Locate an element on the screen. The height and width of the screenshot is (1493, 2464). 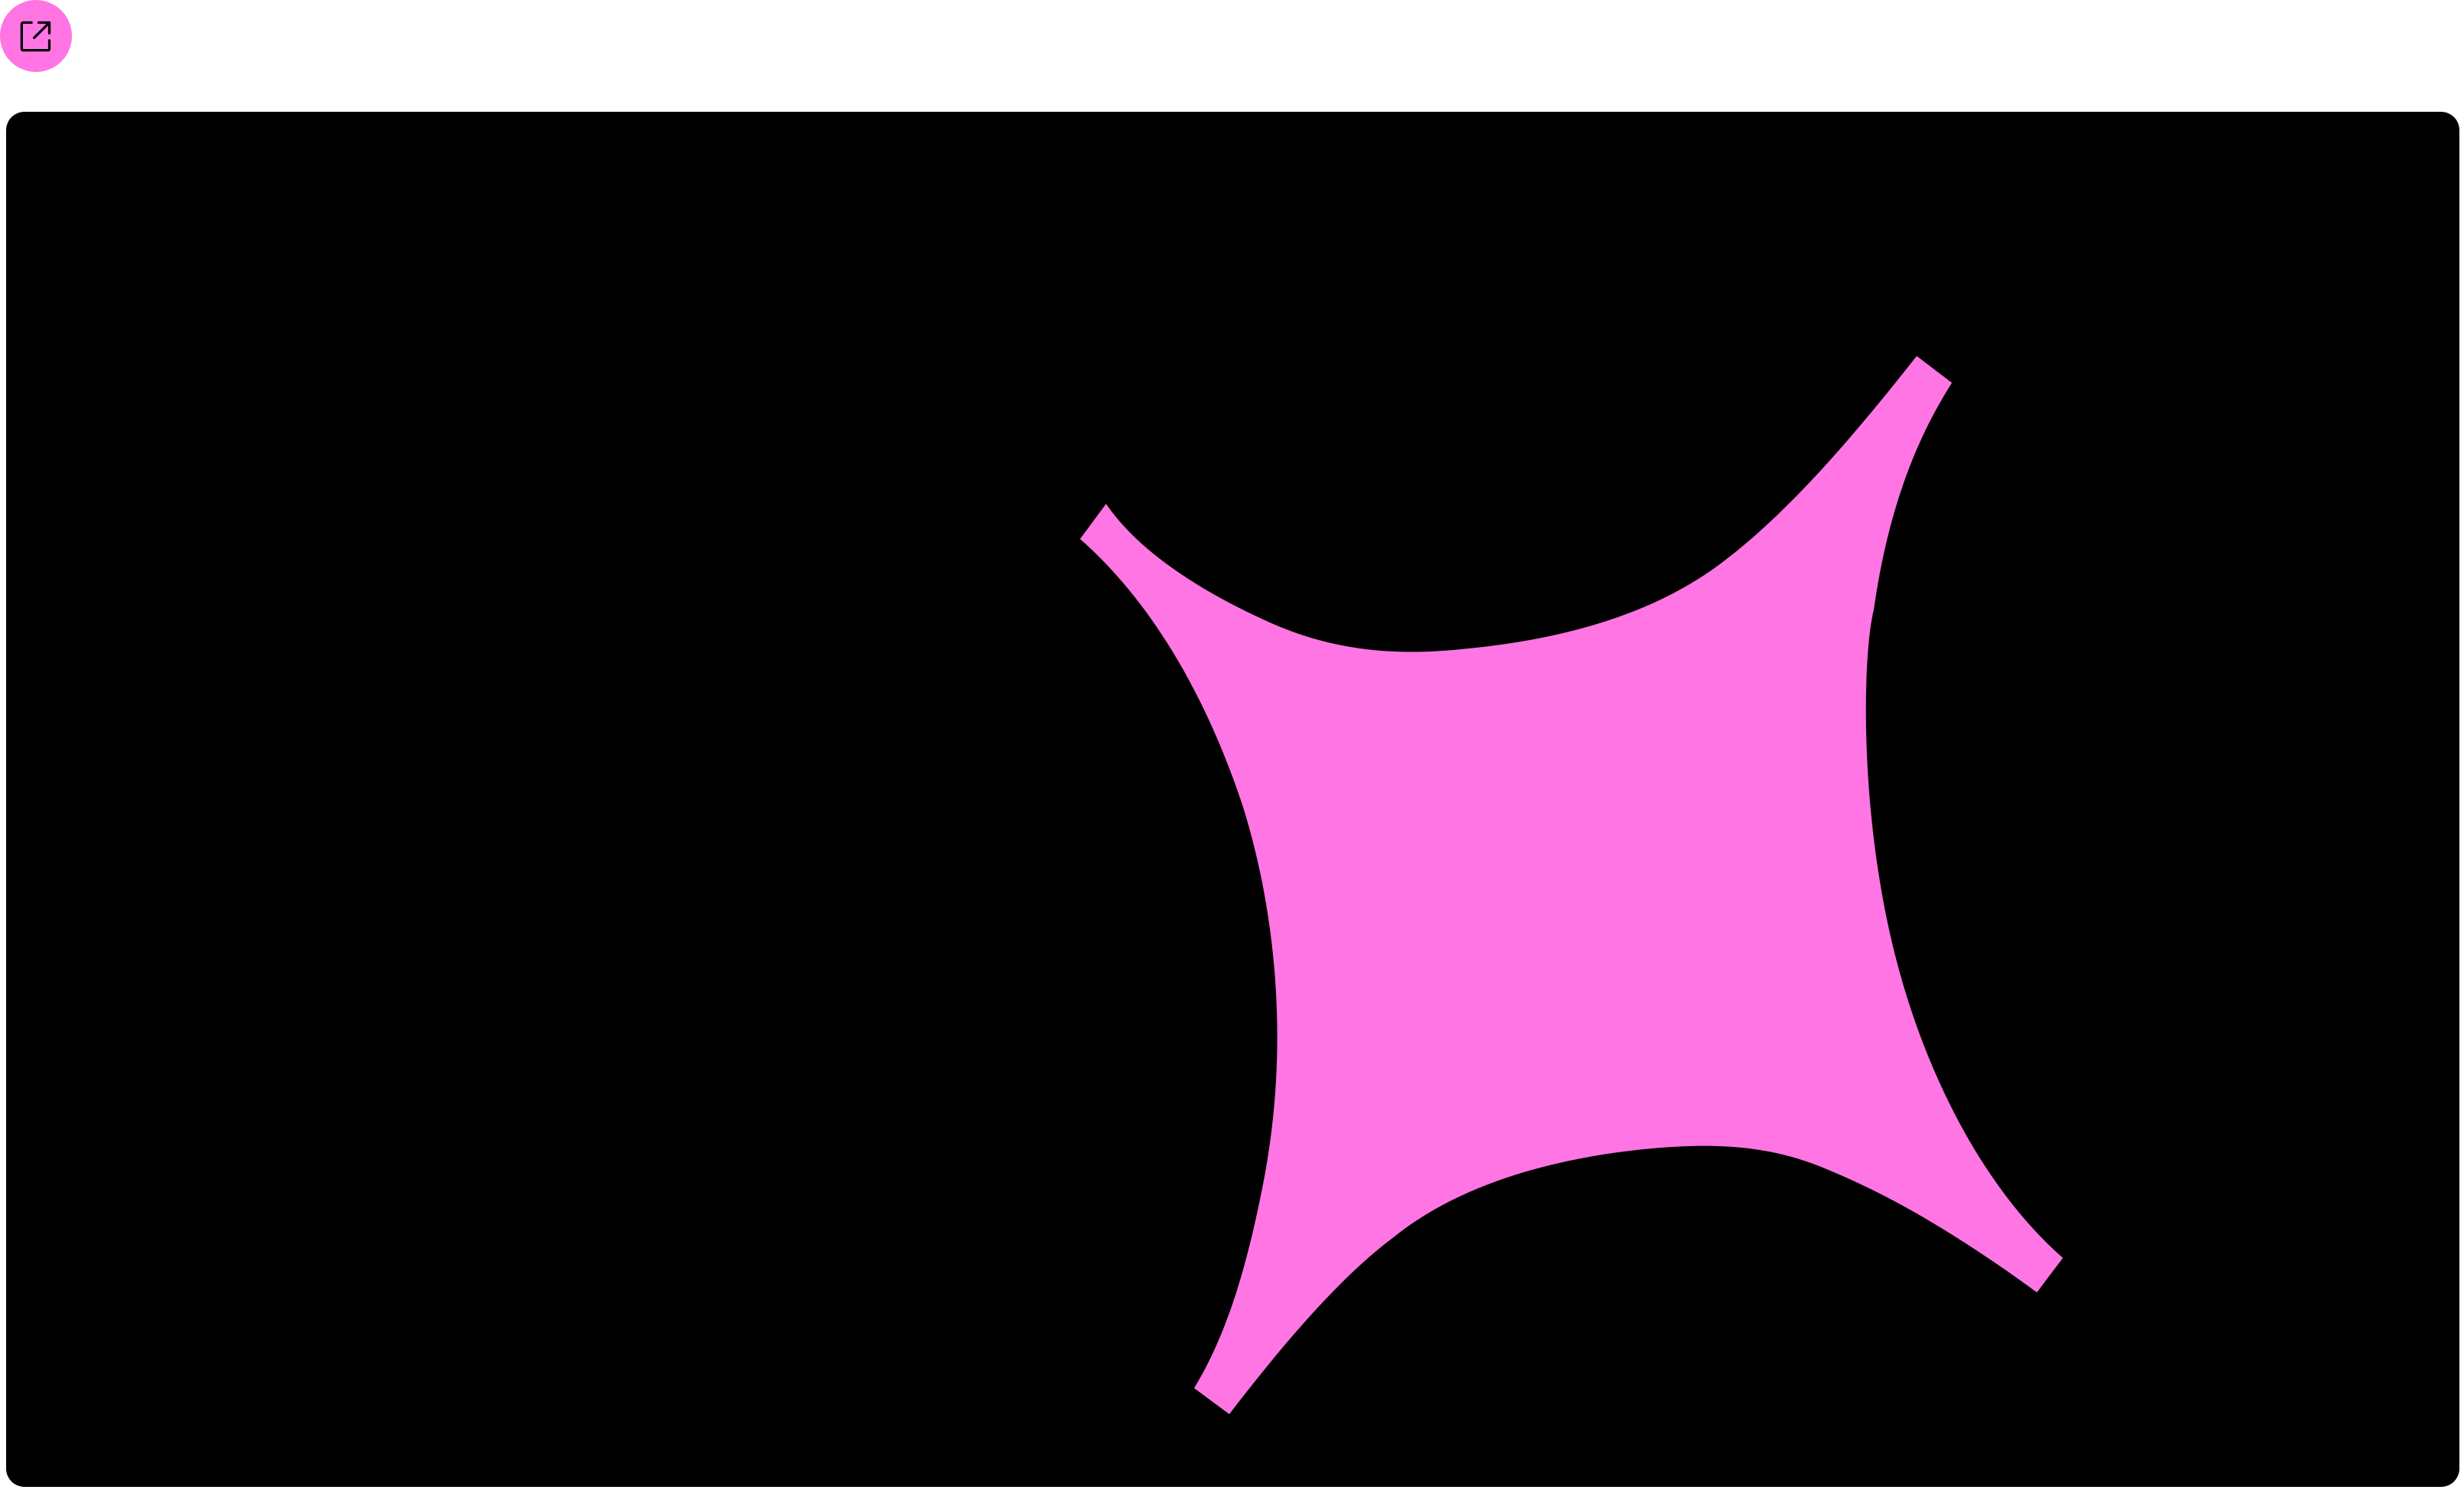
open-in-new-window-icon is located at coordinates (35, 36).